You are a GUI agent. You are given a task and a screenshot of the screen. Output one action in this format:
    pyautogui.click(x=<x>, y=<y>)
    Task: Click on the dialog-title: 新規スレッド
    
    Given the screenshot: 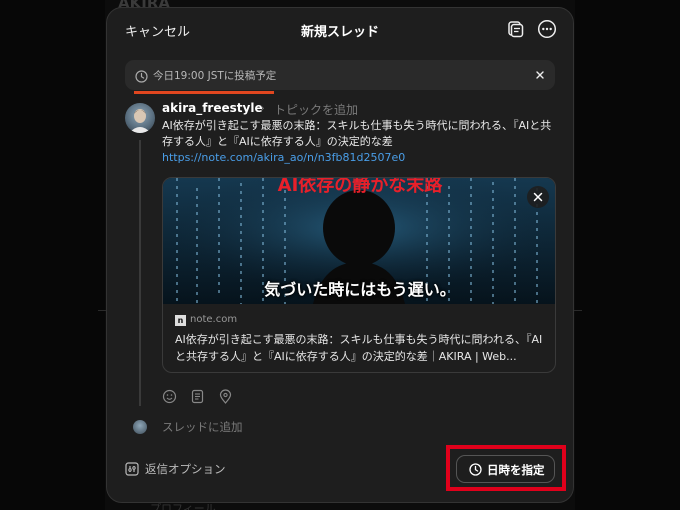 What is the action you would take?
    pyautogui.click(x=339, y=32)
    